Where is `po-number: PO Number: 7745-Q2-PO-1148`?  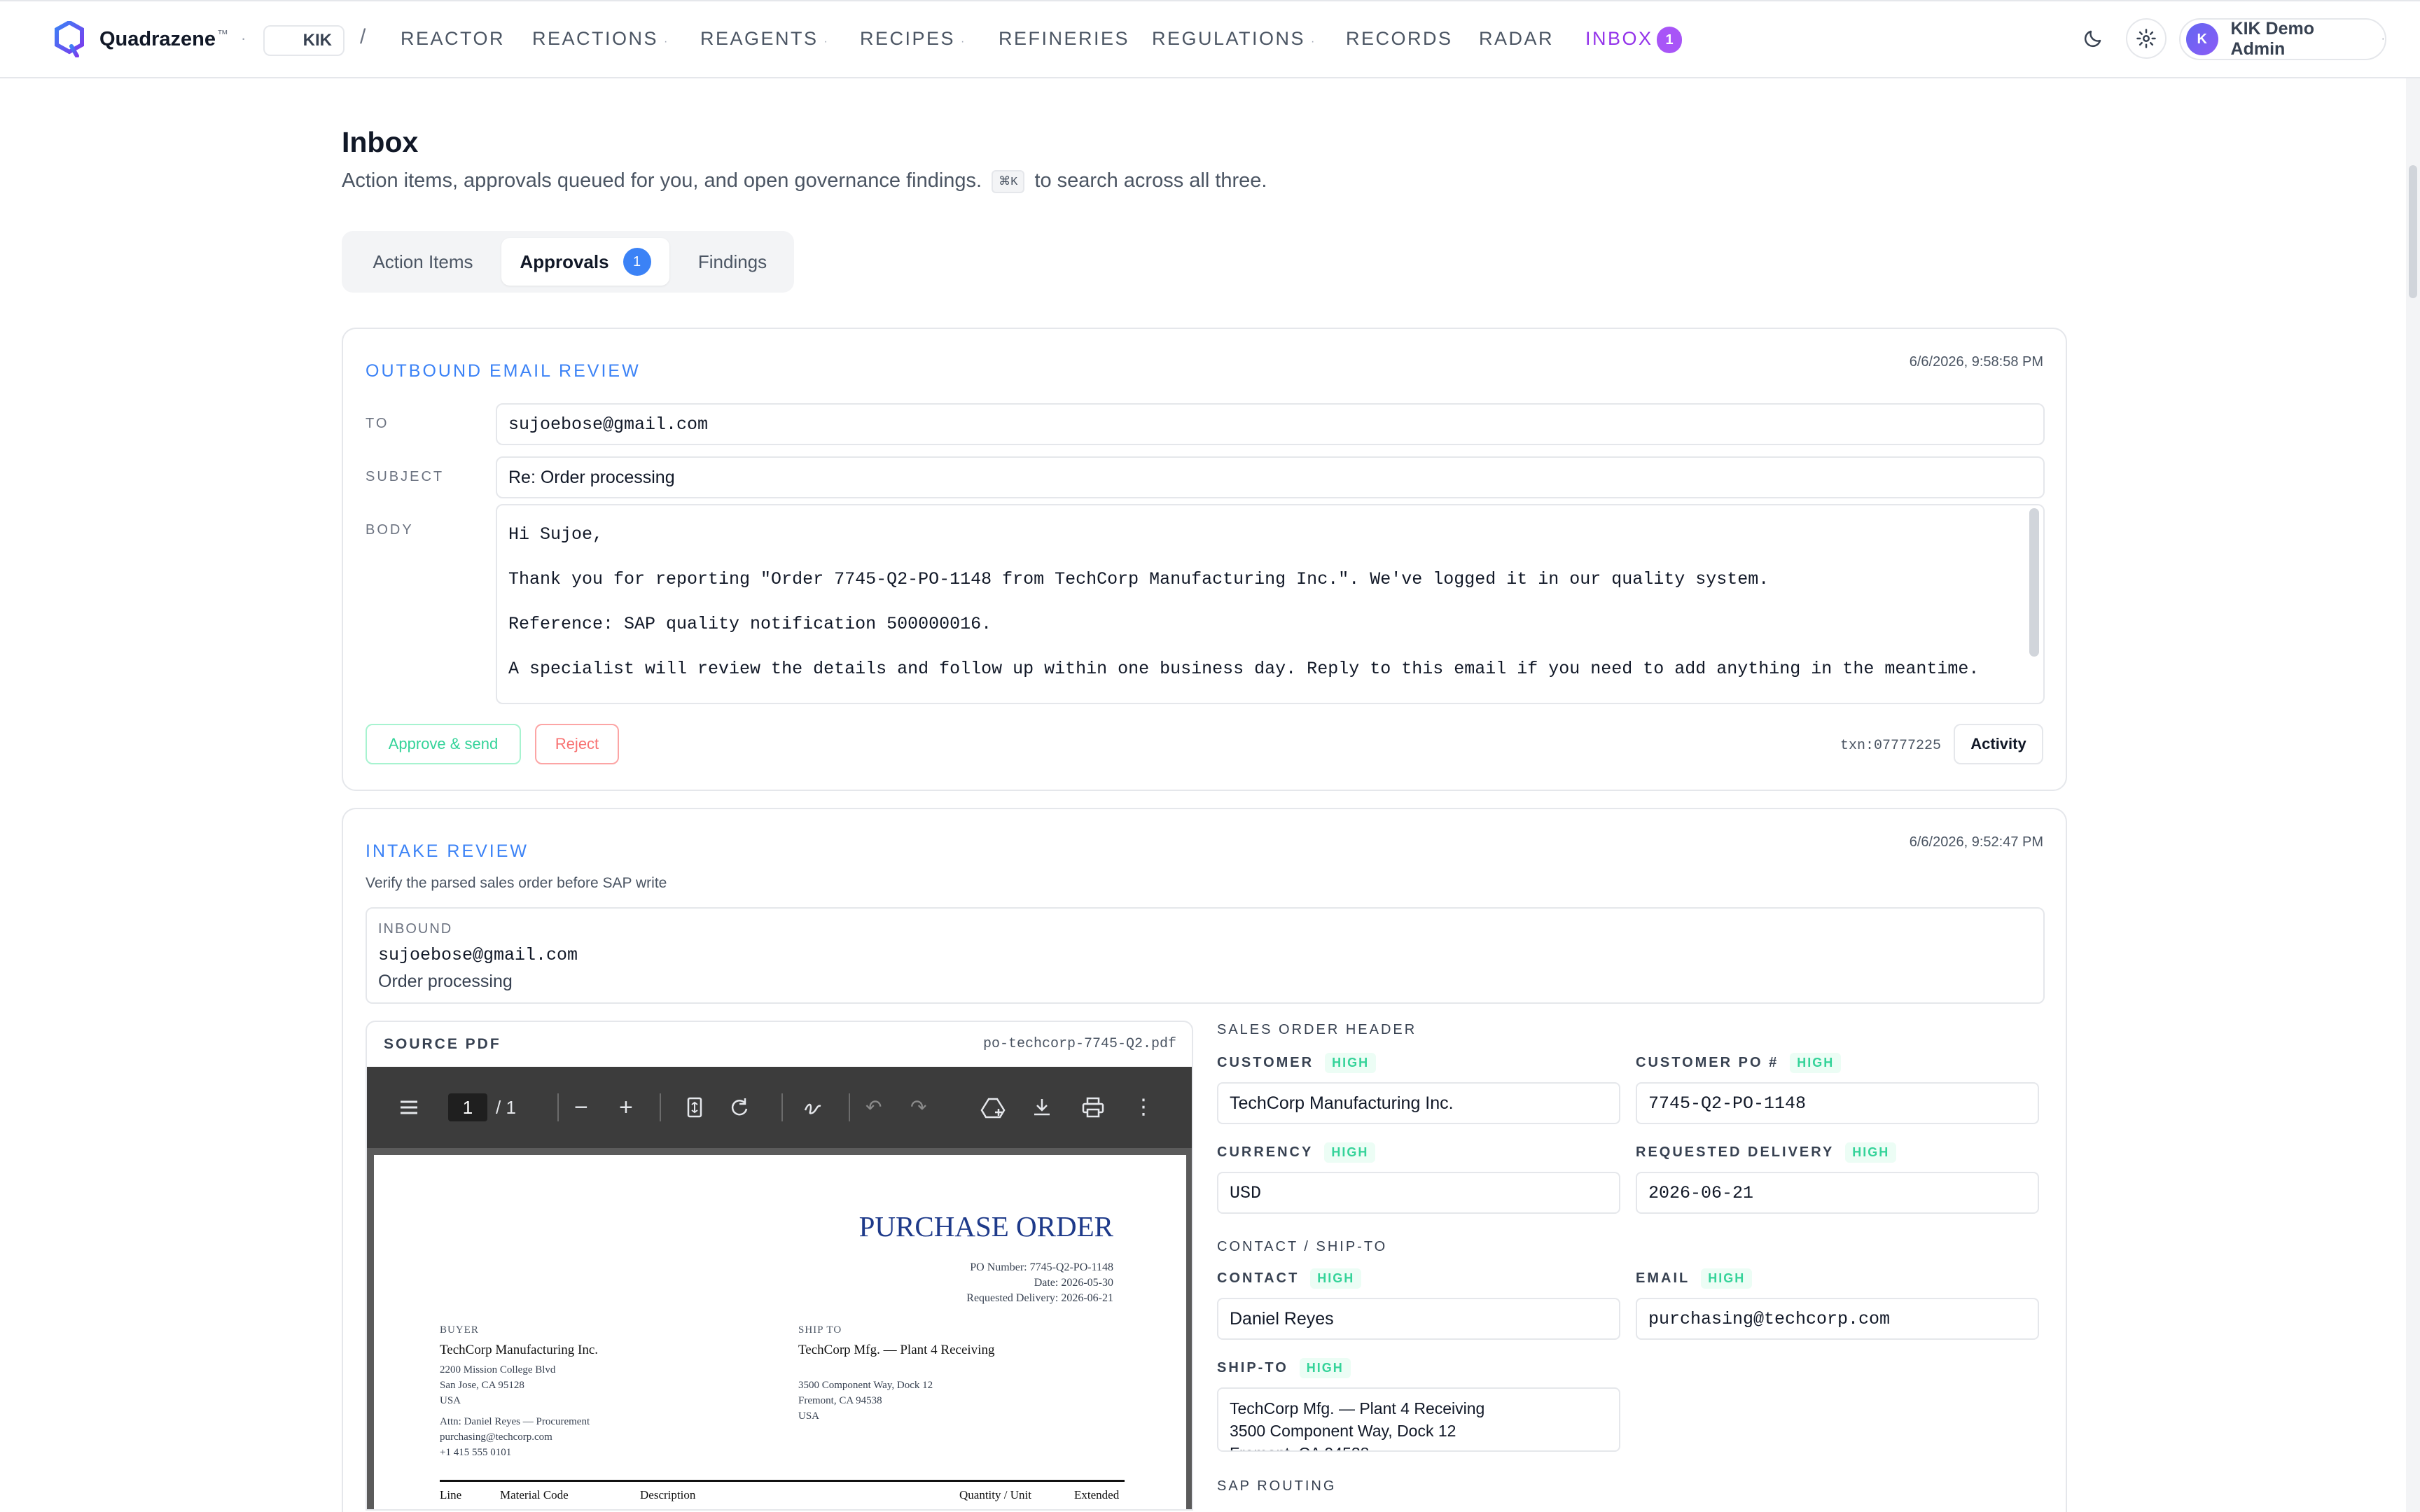
po-number: PO Number: 7745-Q2-PO-1148 is located at coordinates (1041, 1267).